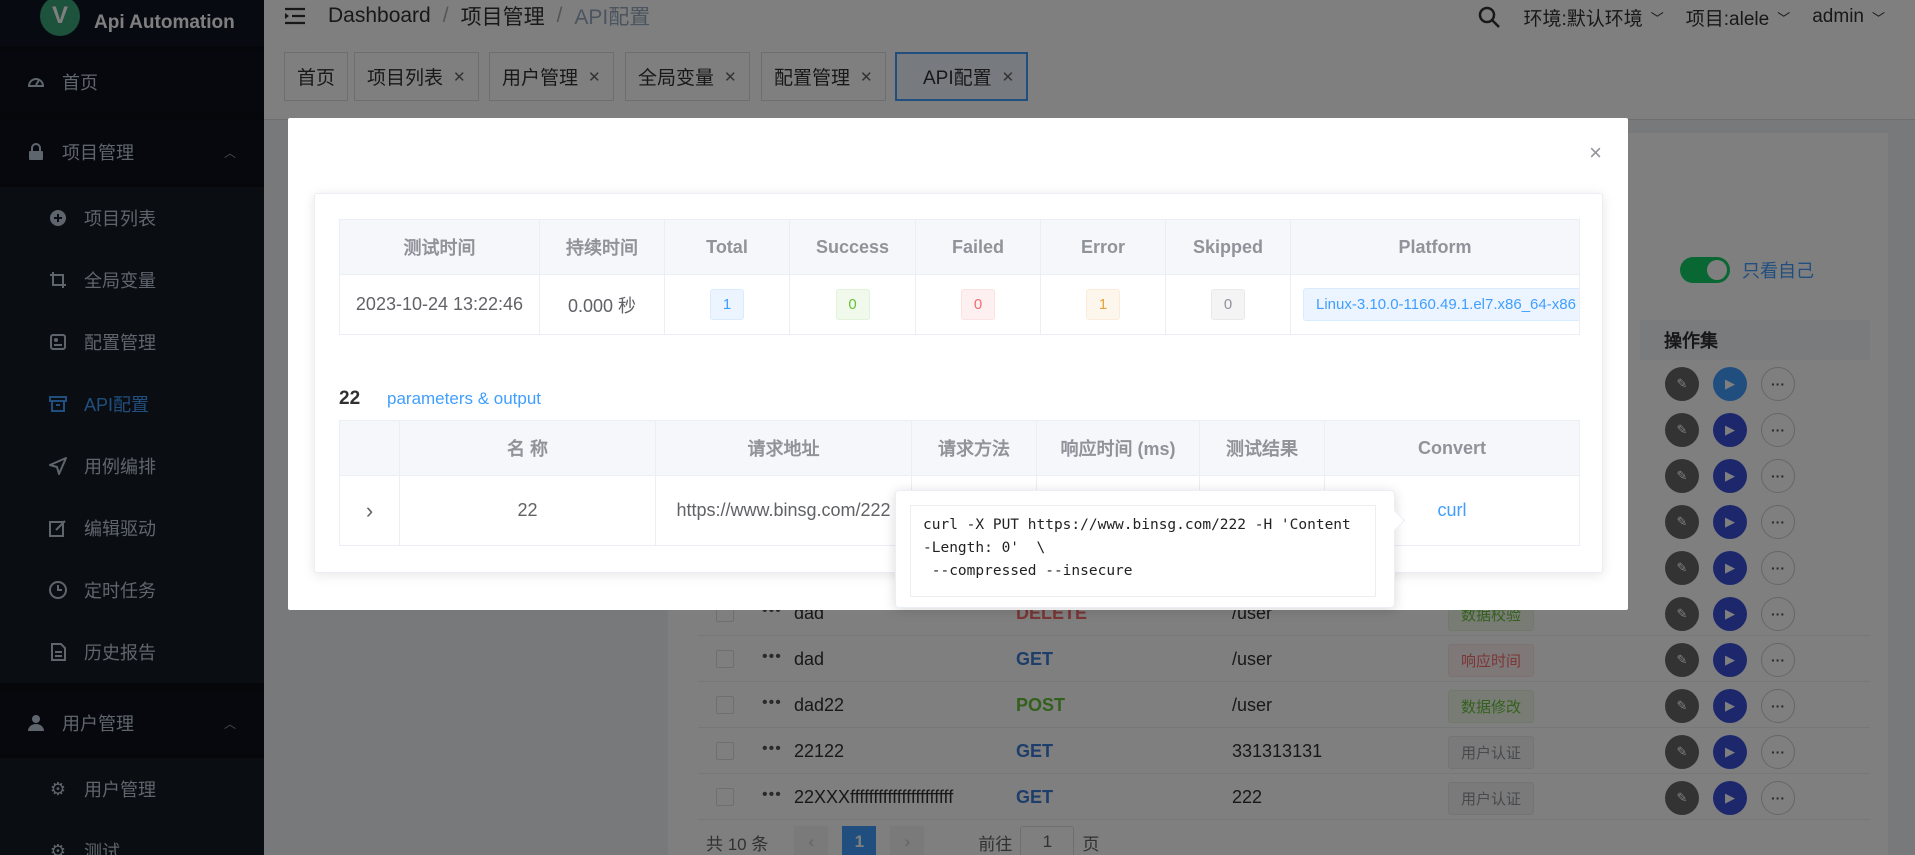  What do you see at coordinates (1451, 510) in the screenshot?
I see `curl-link: curl` at bounding box center [1451, 510].